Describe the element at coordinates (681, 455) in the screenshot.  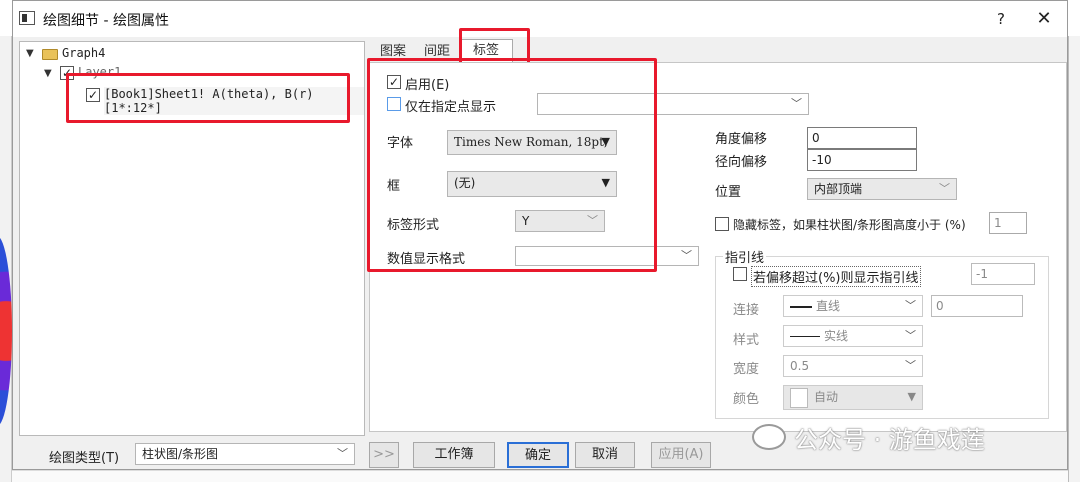
I see `apply-button: 应用(A)` at that location.